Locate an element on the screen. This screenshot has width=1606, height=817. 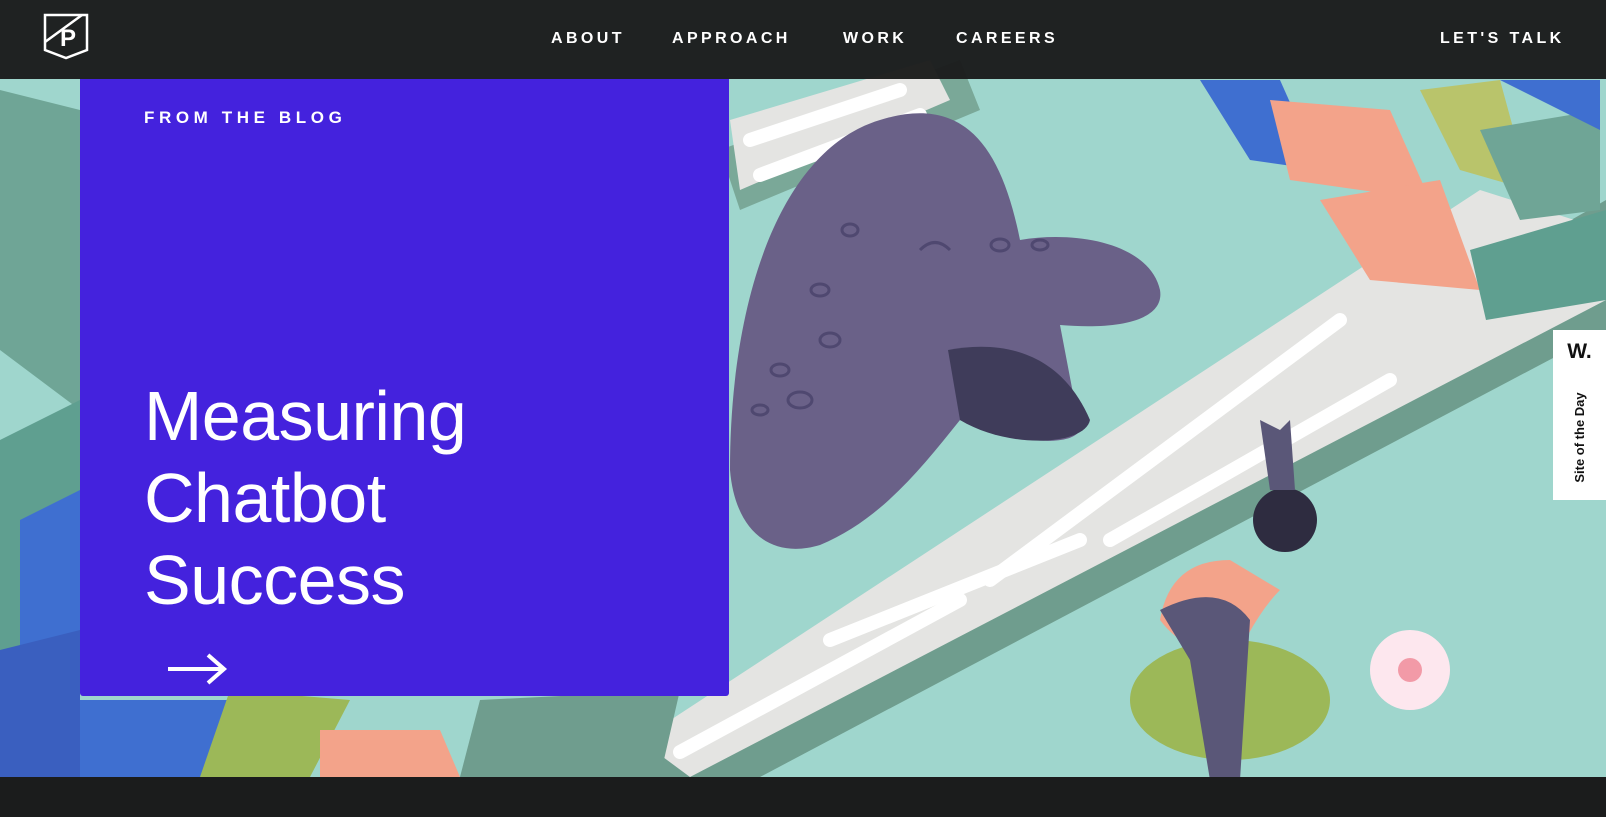
footer-strip is located at coordinates (803, 797).